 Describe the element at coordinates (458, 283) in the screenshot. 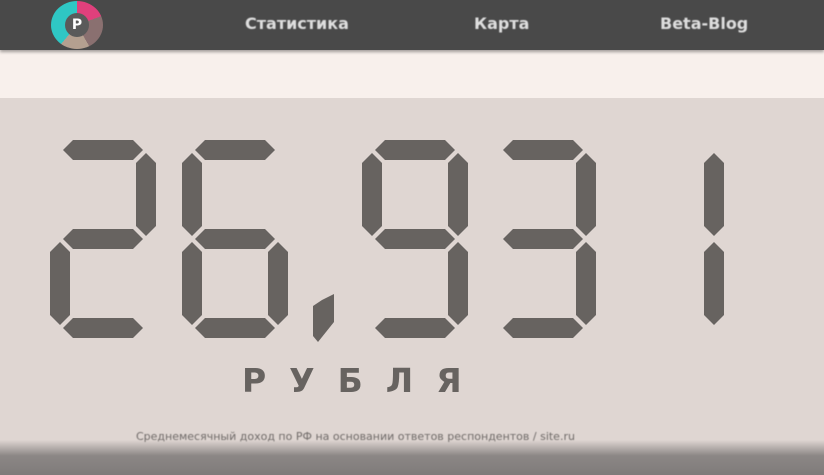

I see `digit-3-segment-c` at that location.